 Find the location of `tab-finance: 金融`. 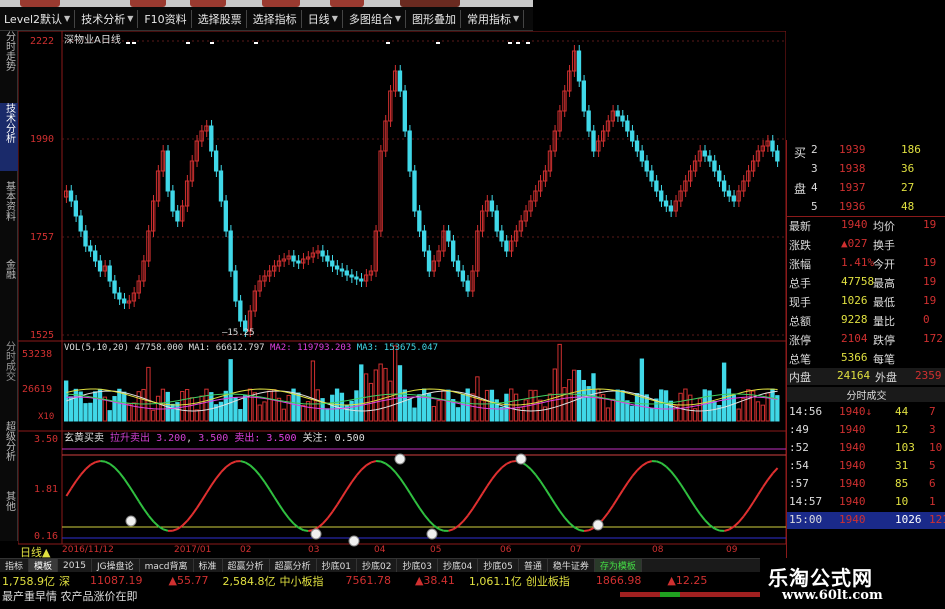

tab-finance: 金融 is located at coordinates (9, 279).